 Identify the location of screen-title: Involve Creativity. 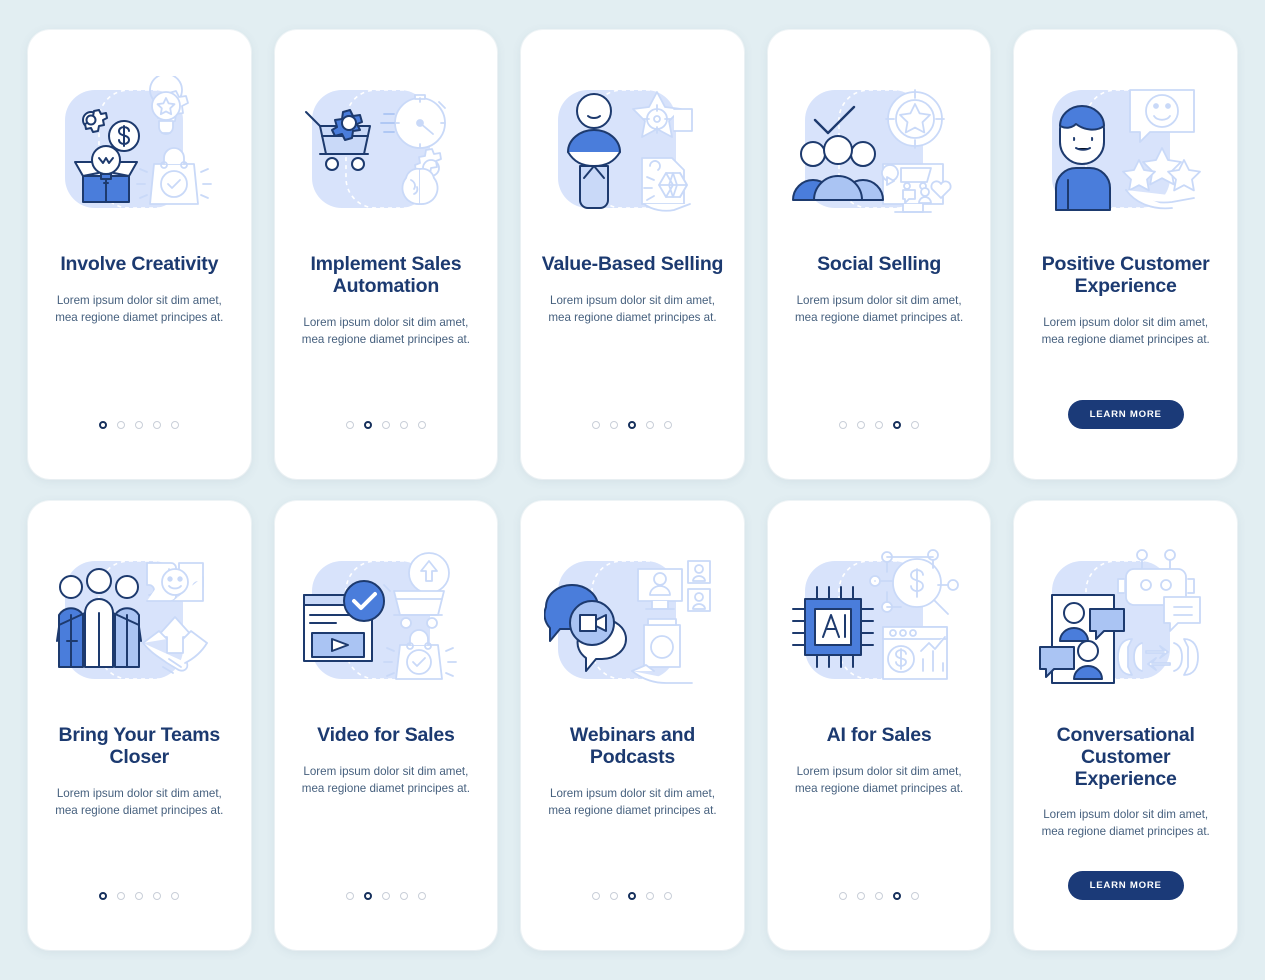
(139, 264).